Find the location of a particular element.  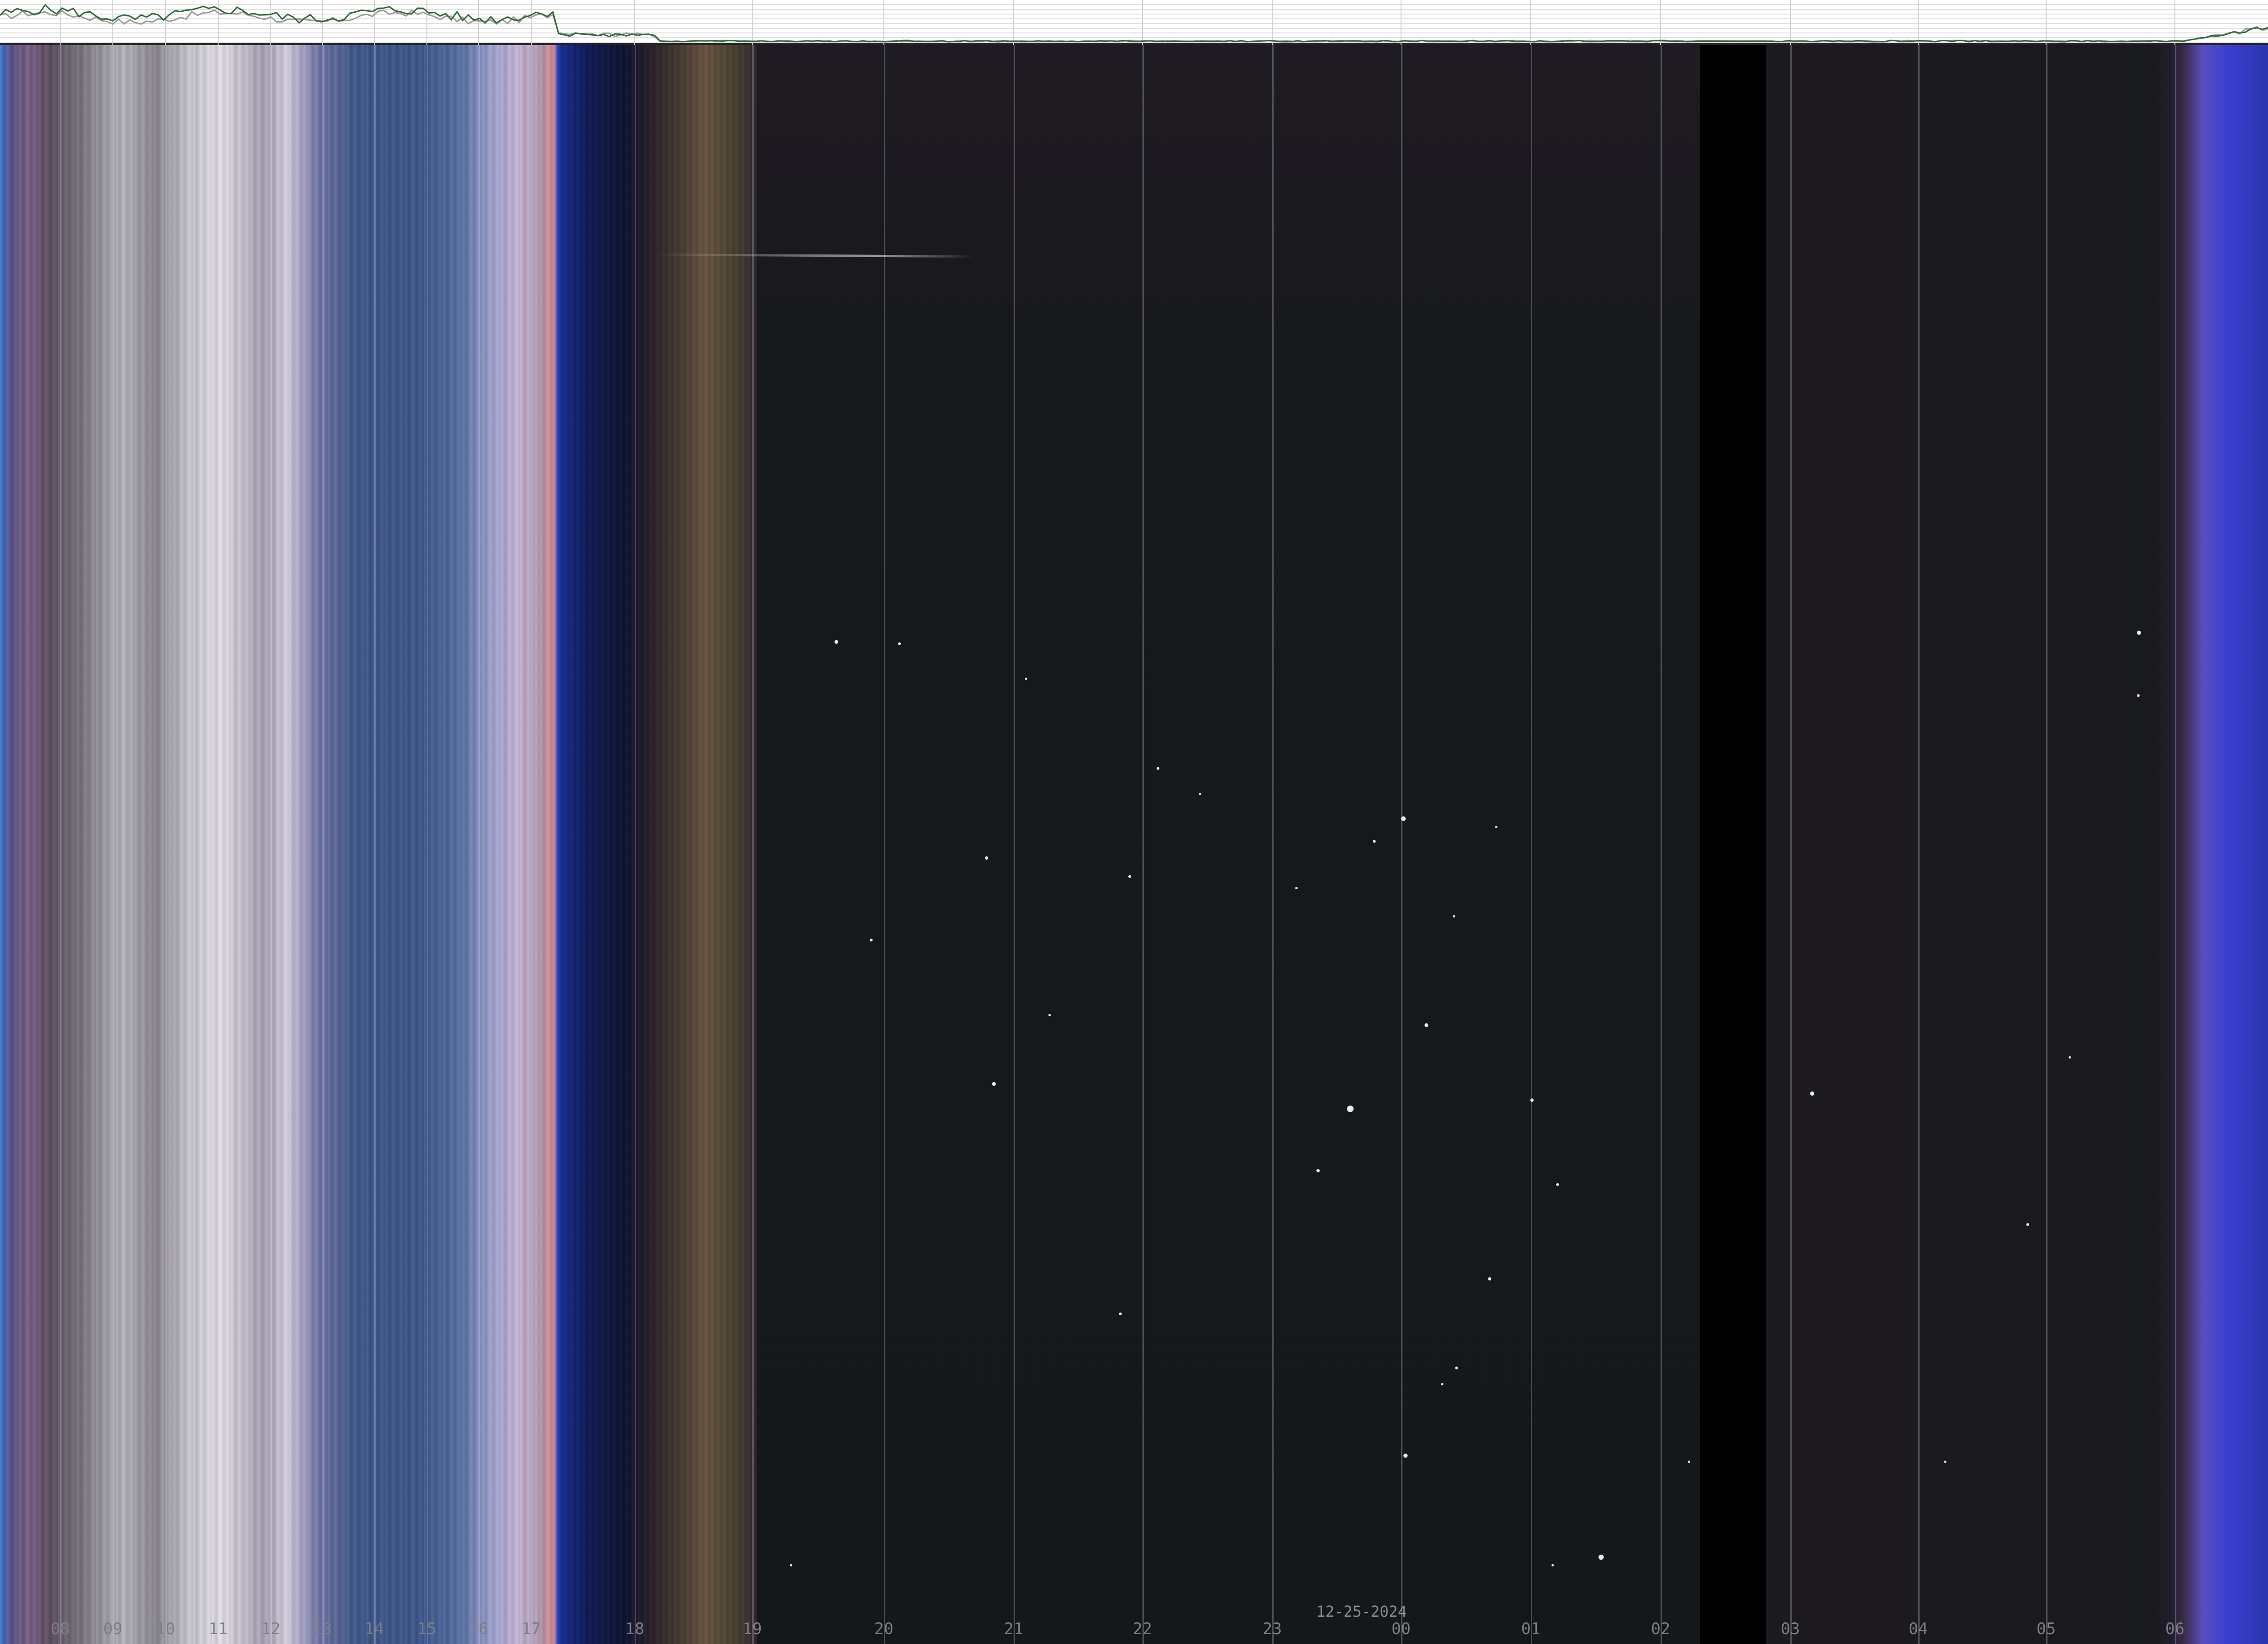

strip-chart-plot is located at coordinates (1134, 22).